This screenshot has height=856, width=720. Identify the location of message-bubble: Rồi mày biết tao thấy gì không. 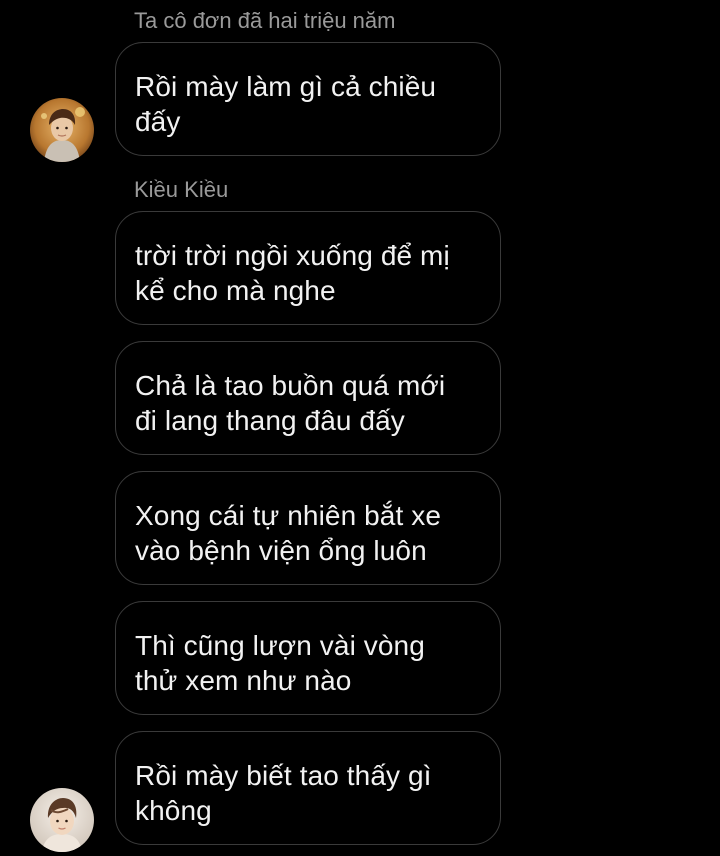
(308, 788).